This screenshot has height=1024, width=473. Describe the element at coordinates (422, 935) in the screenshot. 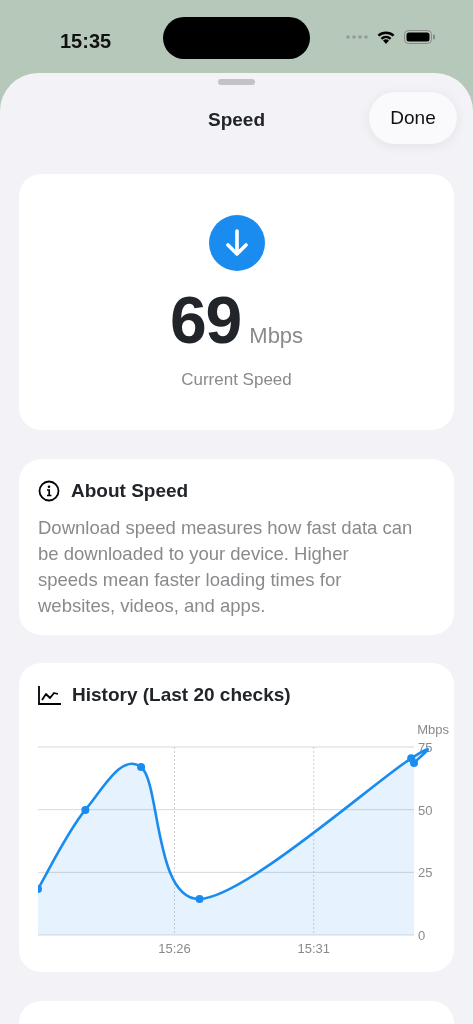

I see `y-tick-label: 0` at that location.